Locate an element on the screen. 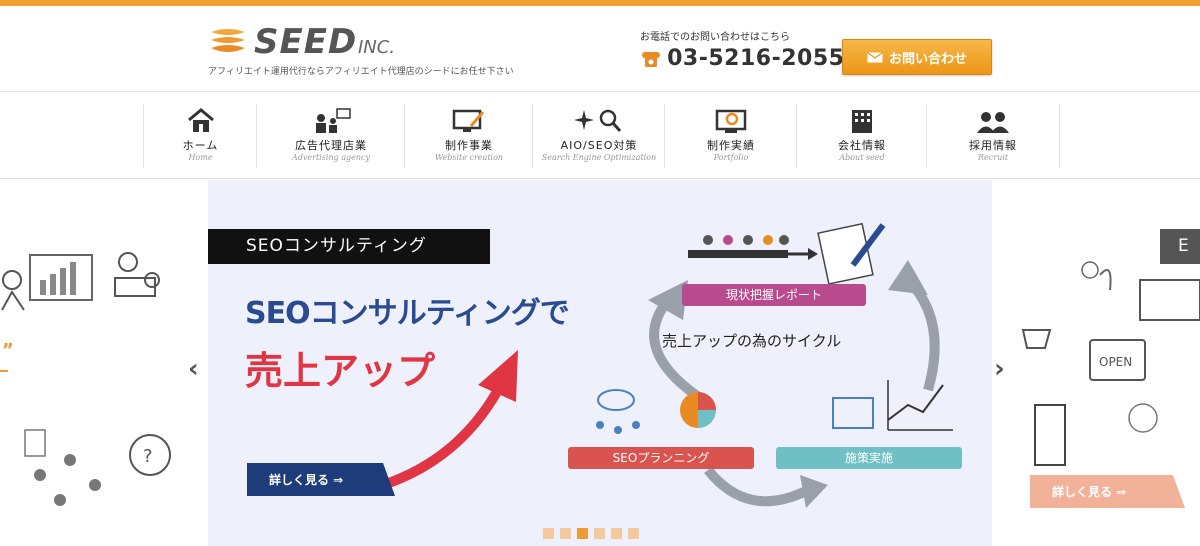  slide-headline: SEOコンサルティングで is located at coordinates (407, 313).